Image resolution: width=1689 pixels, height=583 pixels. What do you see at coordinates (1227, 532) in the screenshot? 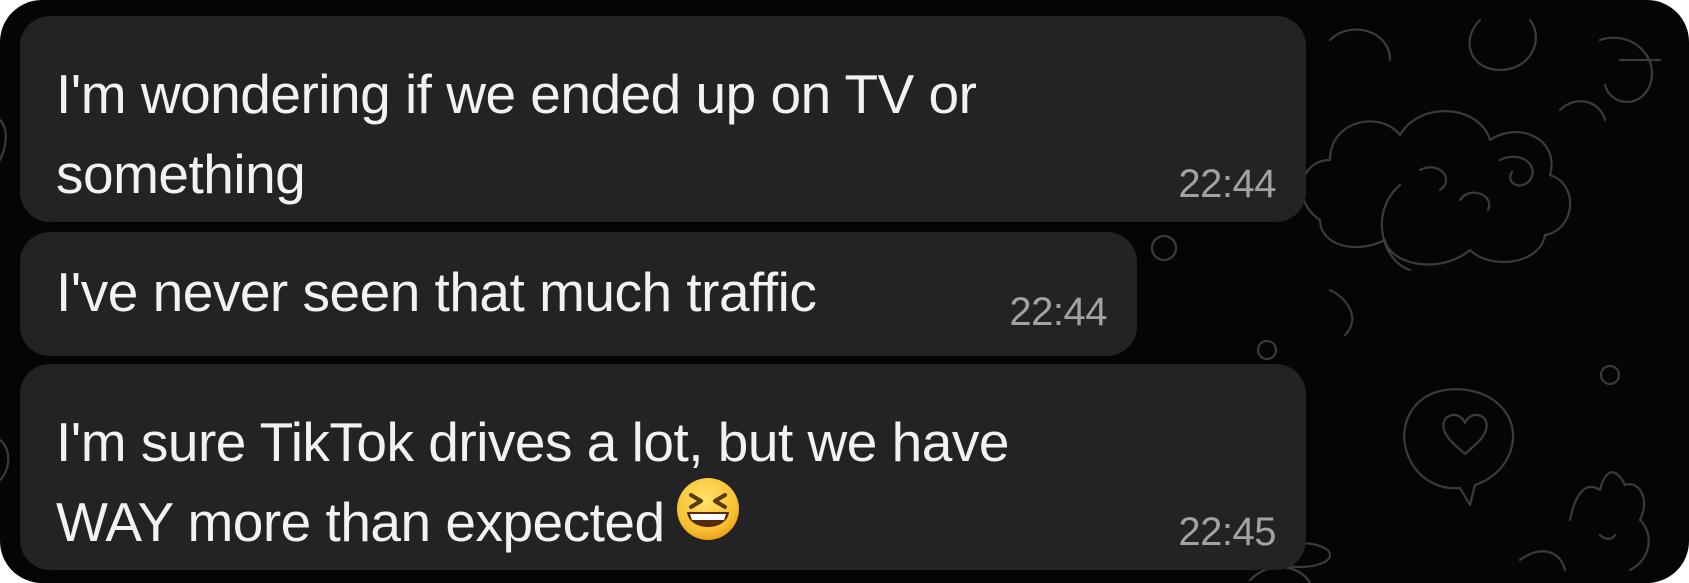
I see `message-timestamp: 22:45` at bounding box center [1227, 532].